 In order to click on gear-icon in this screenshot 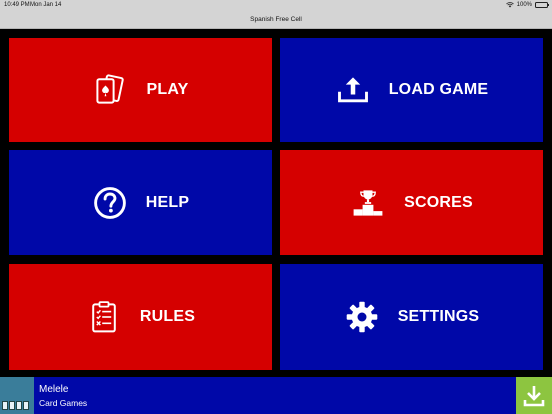, I will do `click(362, 317)`.